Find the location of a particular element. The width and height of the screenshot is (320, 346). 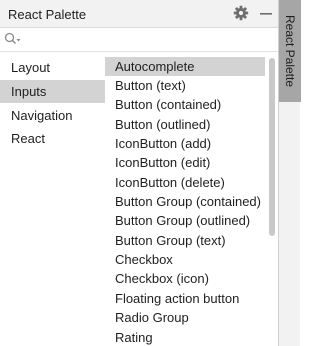

list-item: IconButton (add) is located at coordinates (185, 143).